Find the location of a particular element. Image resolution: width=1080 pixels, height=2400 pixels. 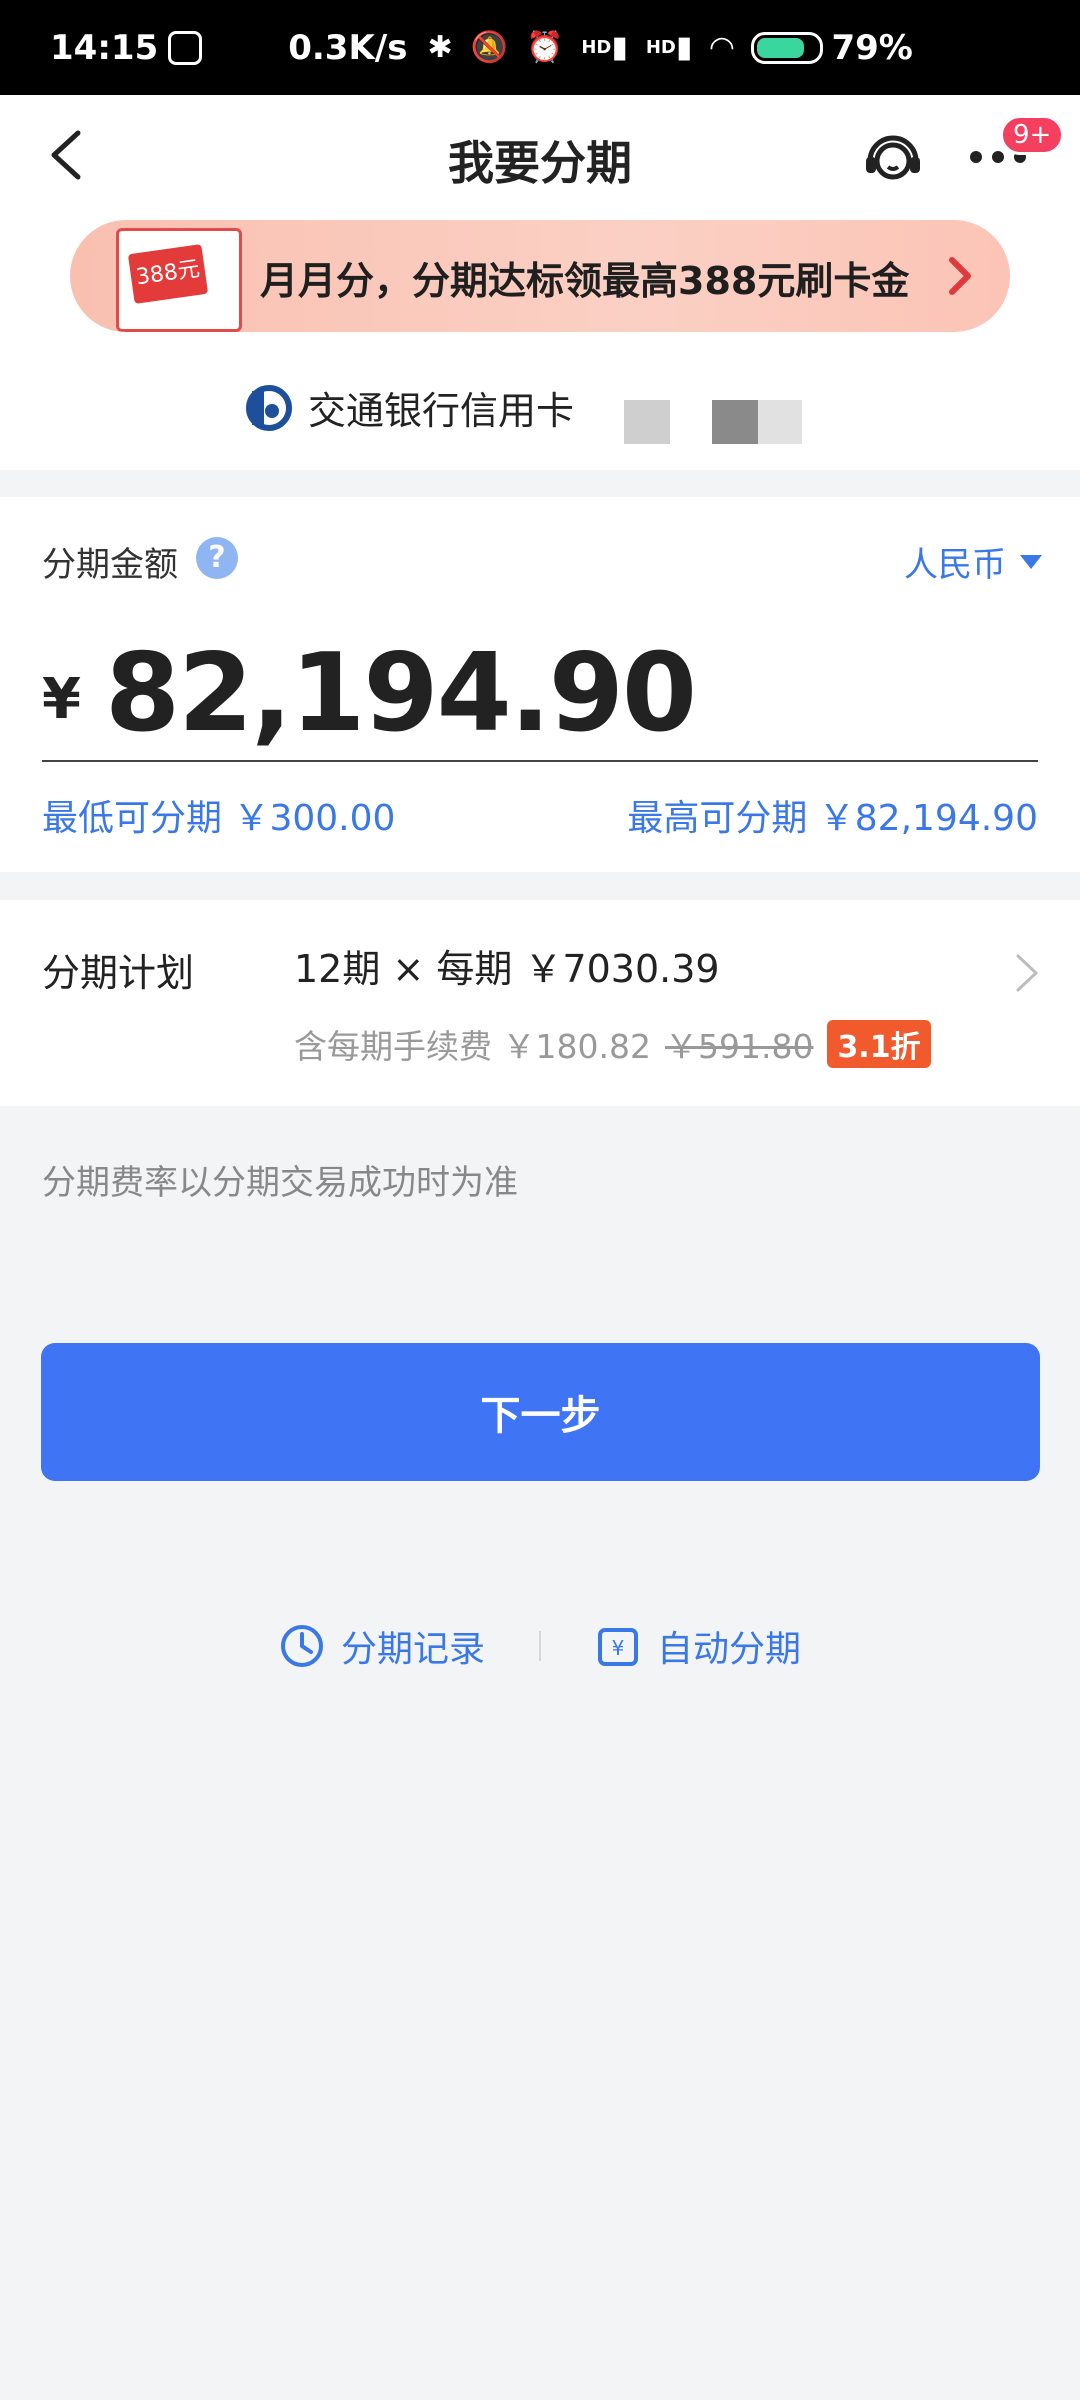

battery-level: 79% is located at coordinates (872, 47).